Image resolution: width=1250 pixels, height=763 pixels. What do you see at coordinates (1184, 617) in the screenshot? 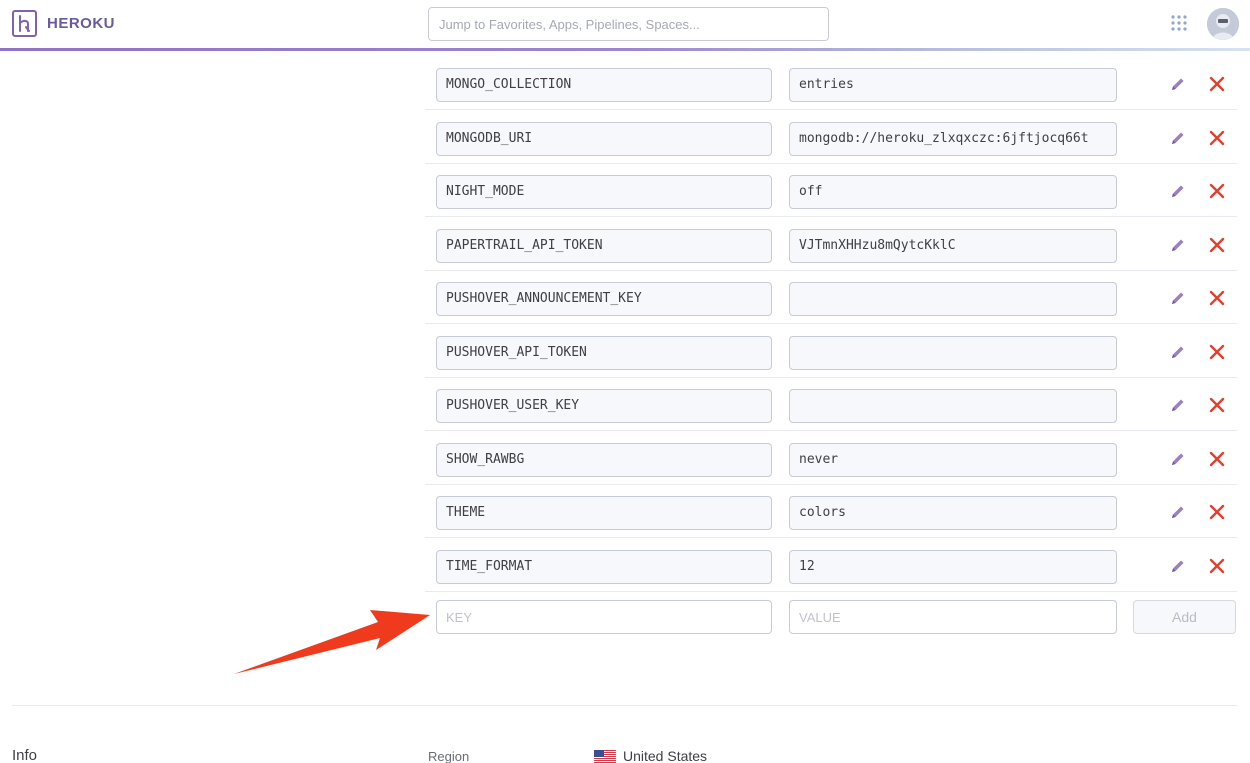
I see `add-button: Add` at bounding box center [1184, 617].